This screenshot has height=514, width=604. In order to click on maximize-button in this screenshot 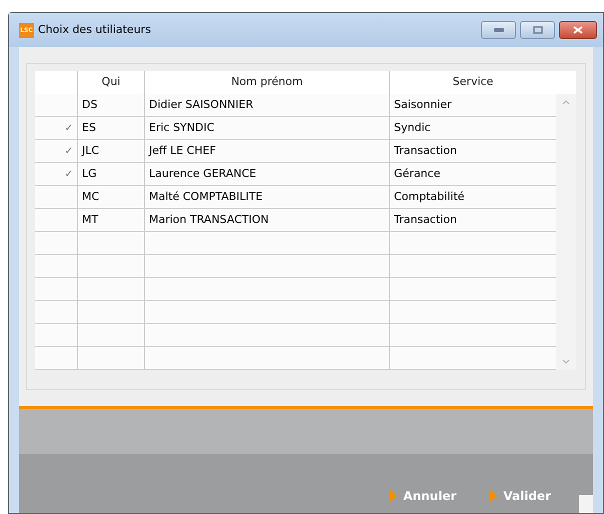, I will do `click(537, 30)`.